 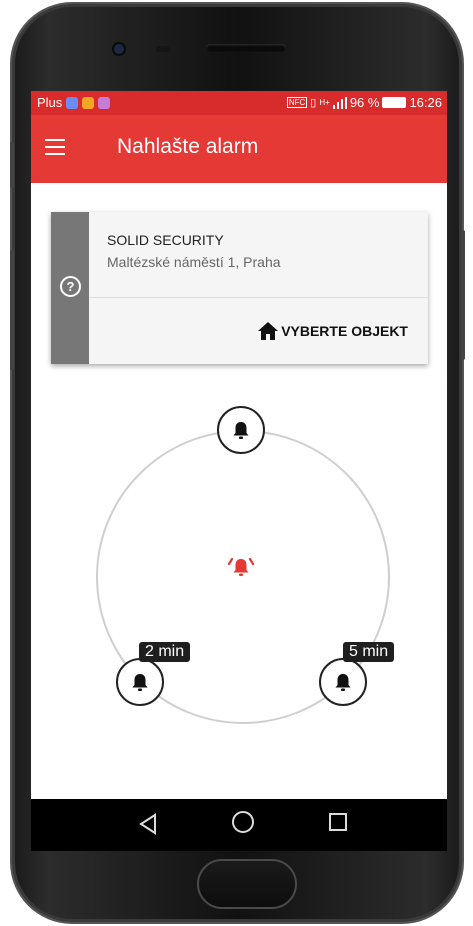 What do you see at coordinates (258, 297) in the screenshot?
I see `card-divider` at bounding box center [258, 297].